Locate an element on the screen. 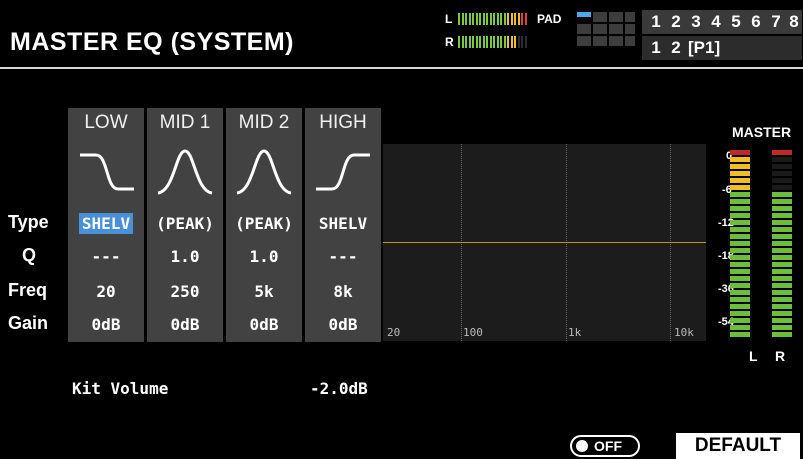  level-l-label: L is located at coordinates (449, 19).